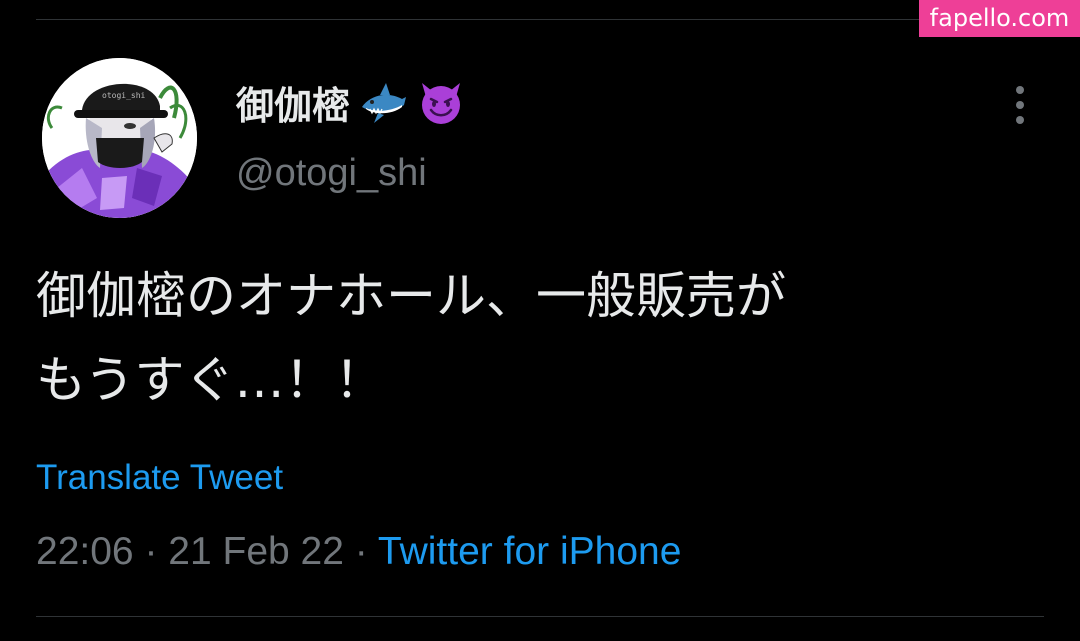 The height and width of the screenshot is (641, 1080). What do you see at coordinates (124, 95) in the screenshot?
I see `svg-text: otogi_shi` at bounding box center [124, 95].